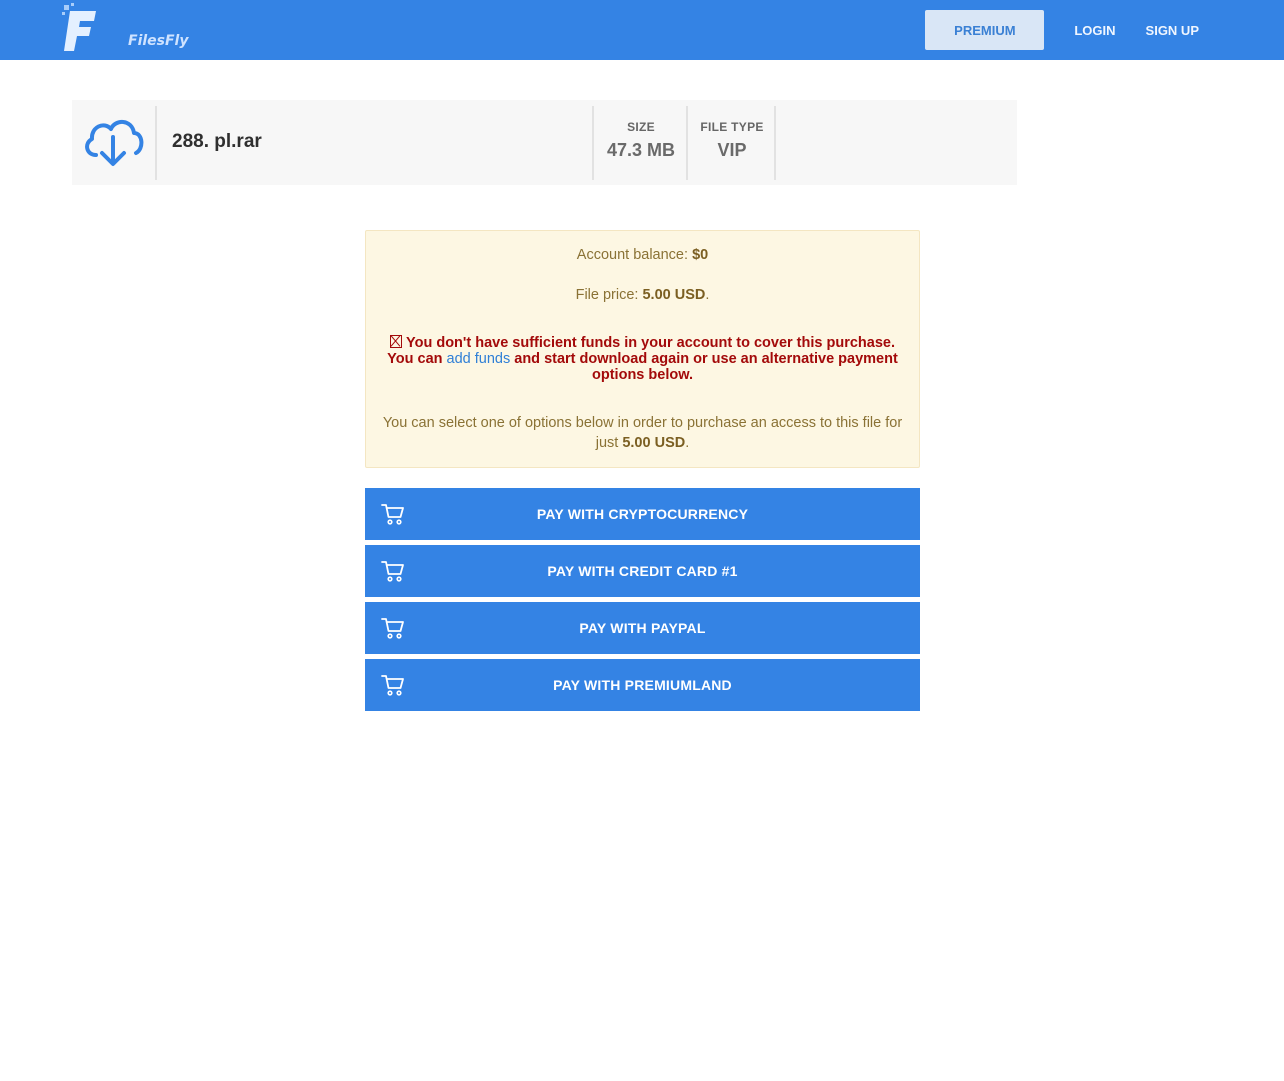 This screenshot has width=1284, height=1081. I want to click on file-price: File price: 5.00 USD., so click(642, 295).